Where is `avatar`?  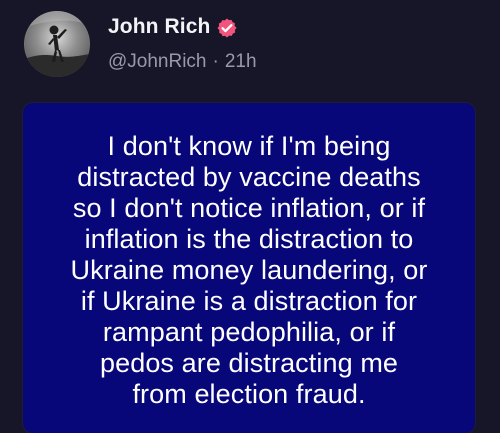
avatar is located at coordinates (57, 44).